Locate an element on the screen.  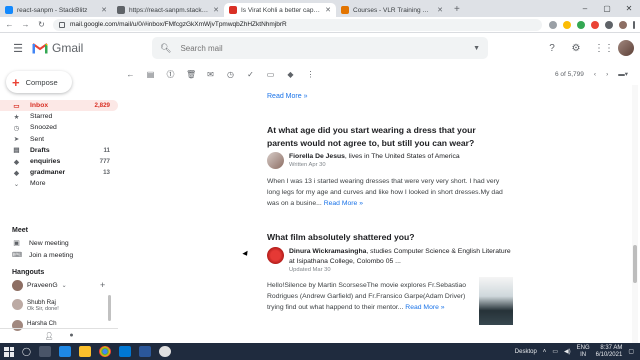
notification-icon: ▢ is located at coordinates (631, 351).